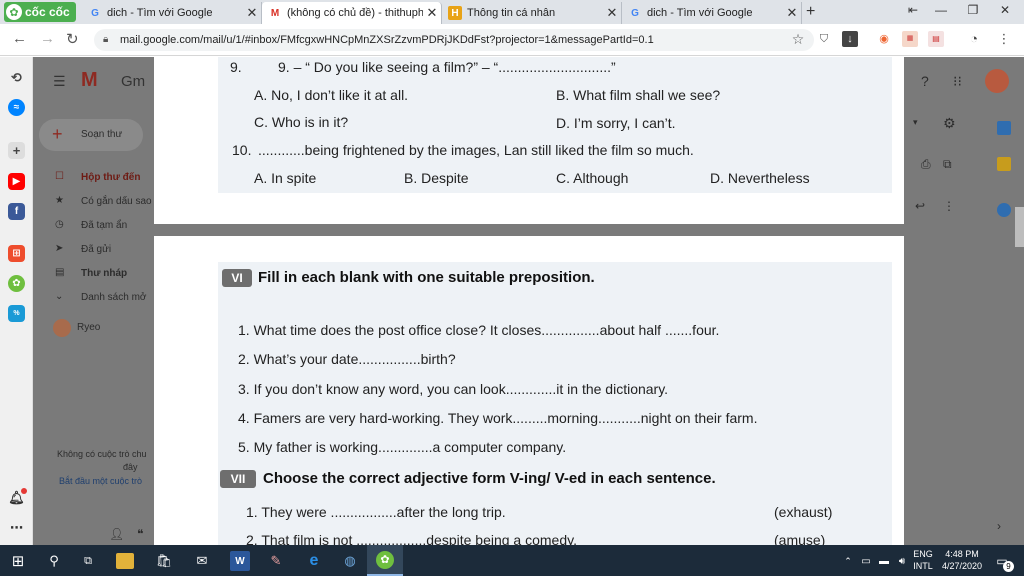 The height and width of the screenshot is (576, 1024). Describe the element at coordinates (16, 253) in the screenshot. I see `shopee-icon: ⊞` at that location.